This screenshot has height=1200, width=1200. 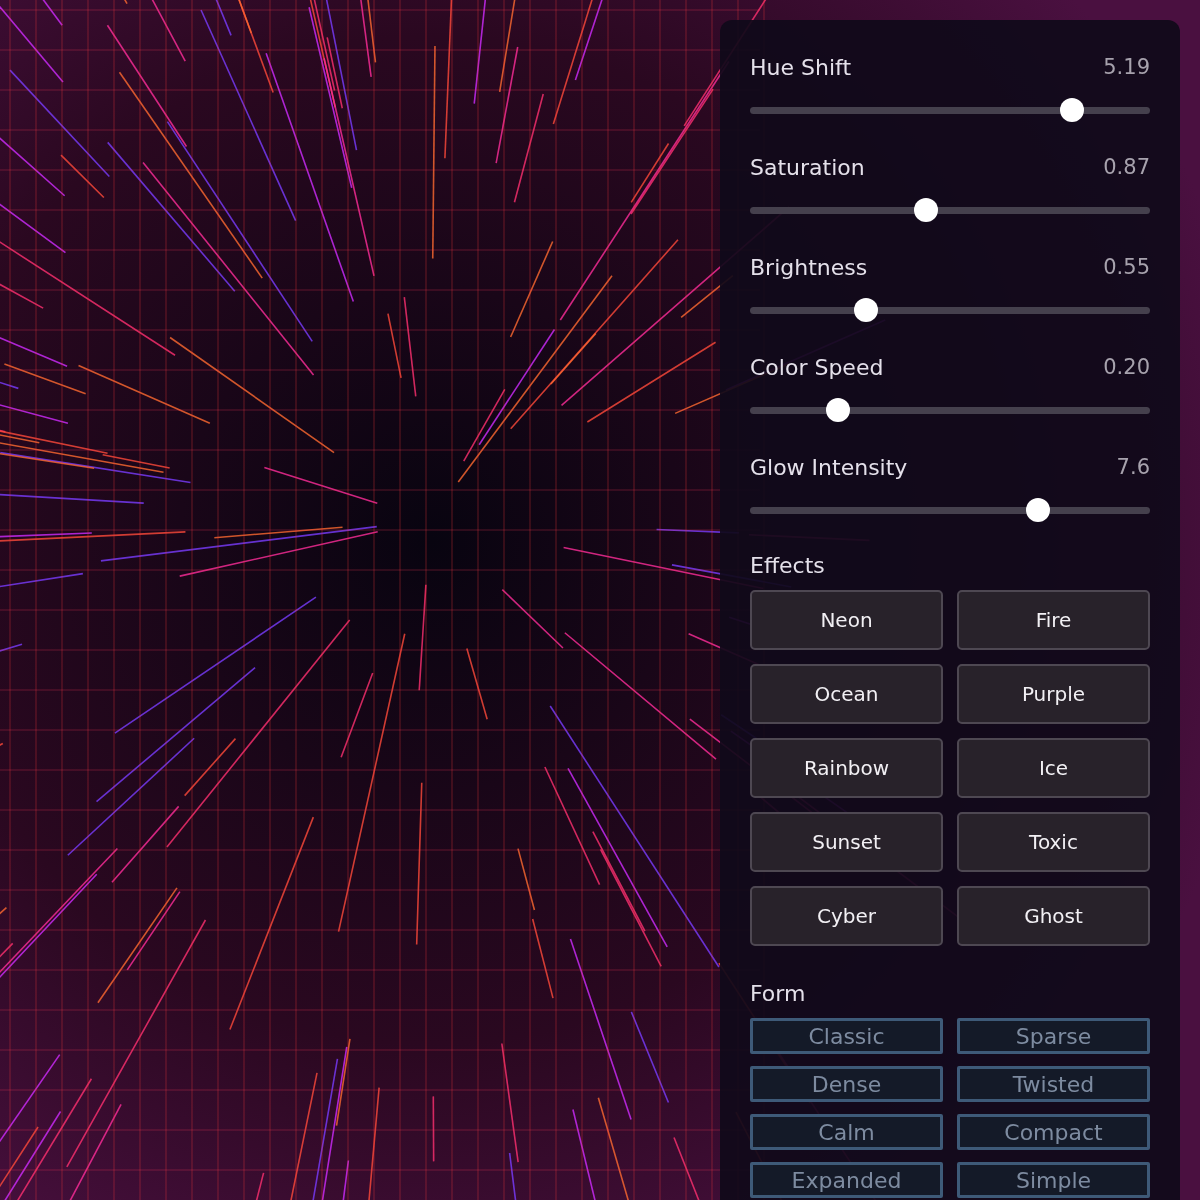 I want to click on slider-value: 7.6, so click(x=1133, y=467).